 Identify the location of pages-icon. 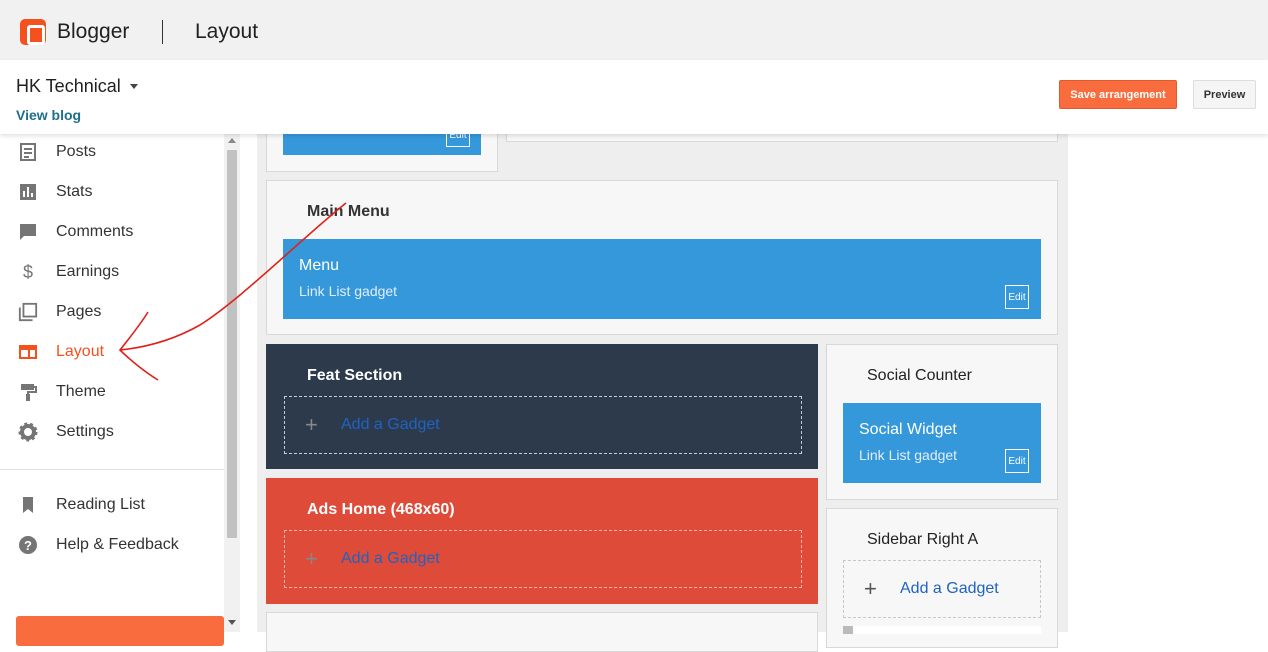
(28, 312).